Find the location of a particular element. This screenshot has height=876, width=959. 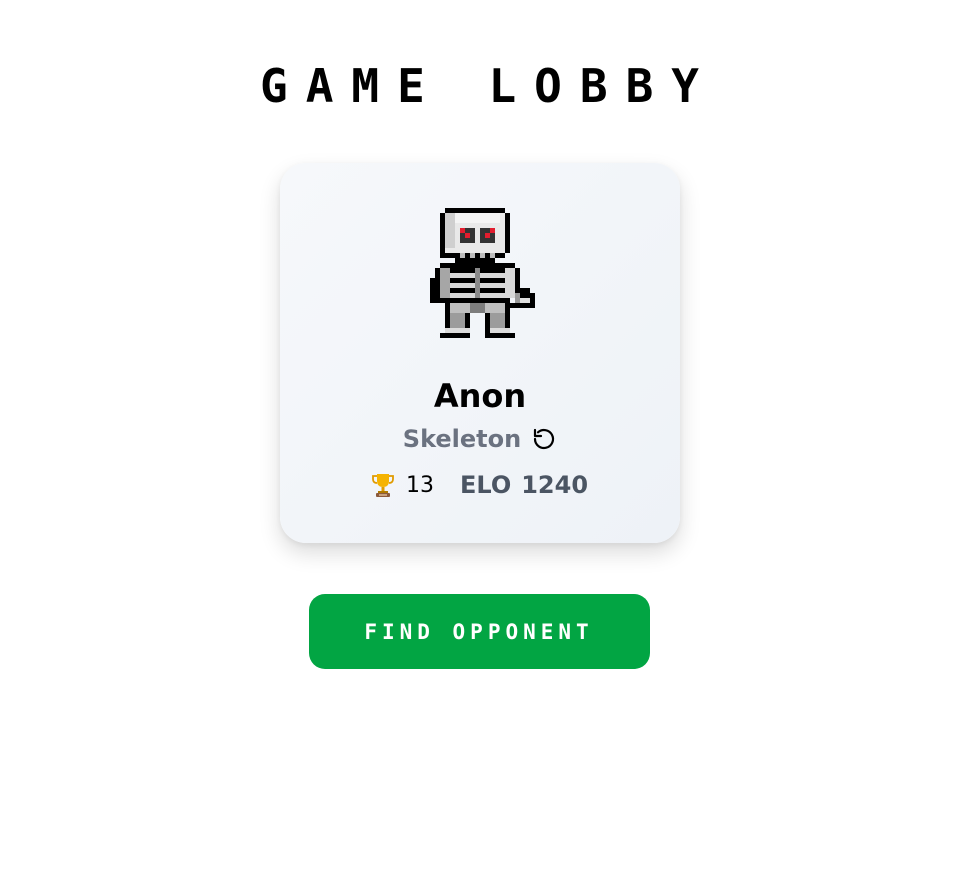

rotate-ccw-icon is located at coordinates (544, 439).